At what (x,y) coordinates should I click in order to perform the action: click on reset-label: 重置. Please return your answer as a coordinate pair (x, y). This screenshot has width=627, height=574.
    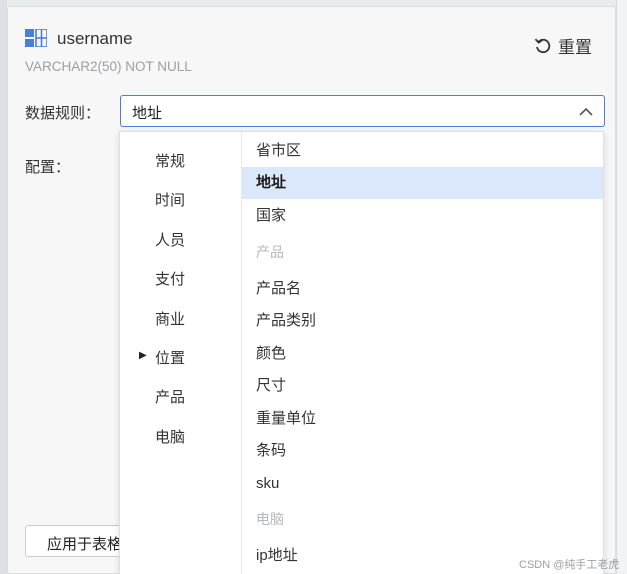
    Looking at the image, I should click on (575, 47).